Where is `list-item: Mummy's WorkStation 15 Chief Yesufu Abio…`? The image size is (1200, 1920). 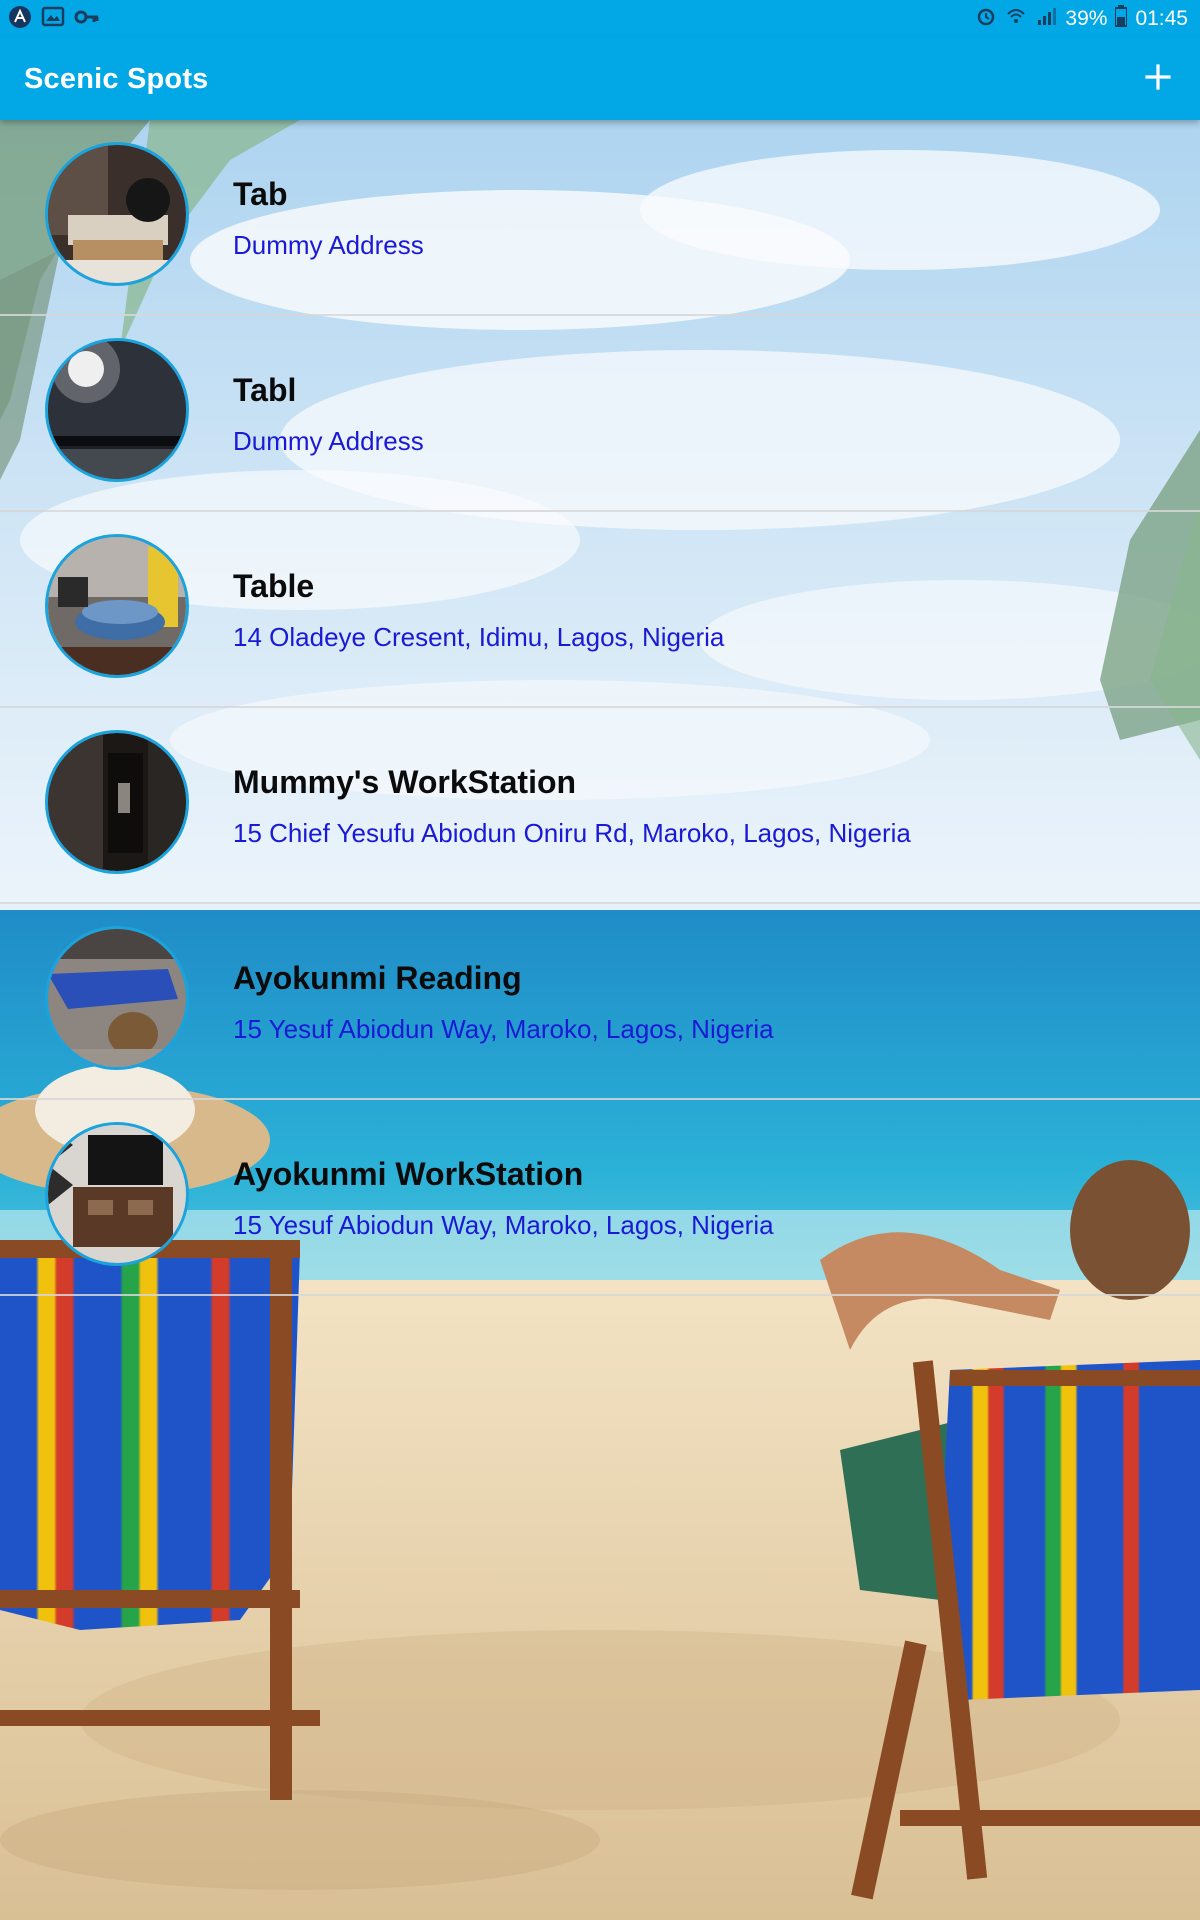
list-item: Mummy's WorkStation 15 Chief Yesufu Abio… is located at coordinates (600, 806).